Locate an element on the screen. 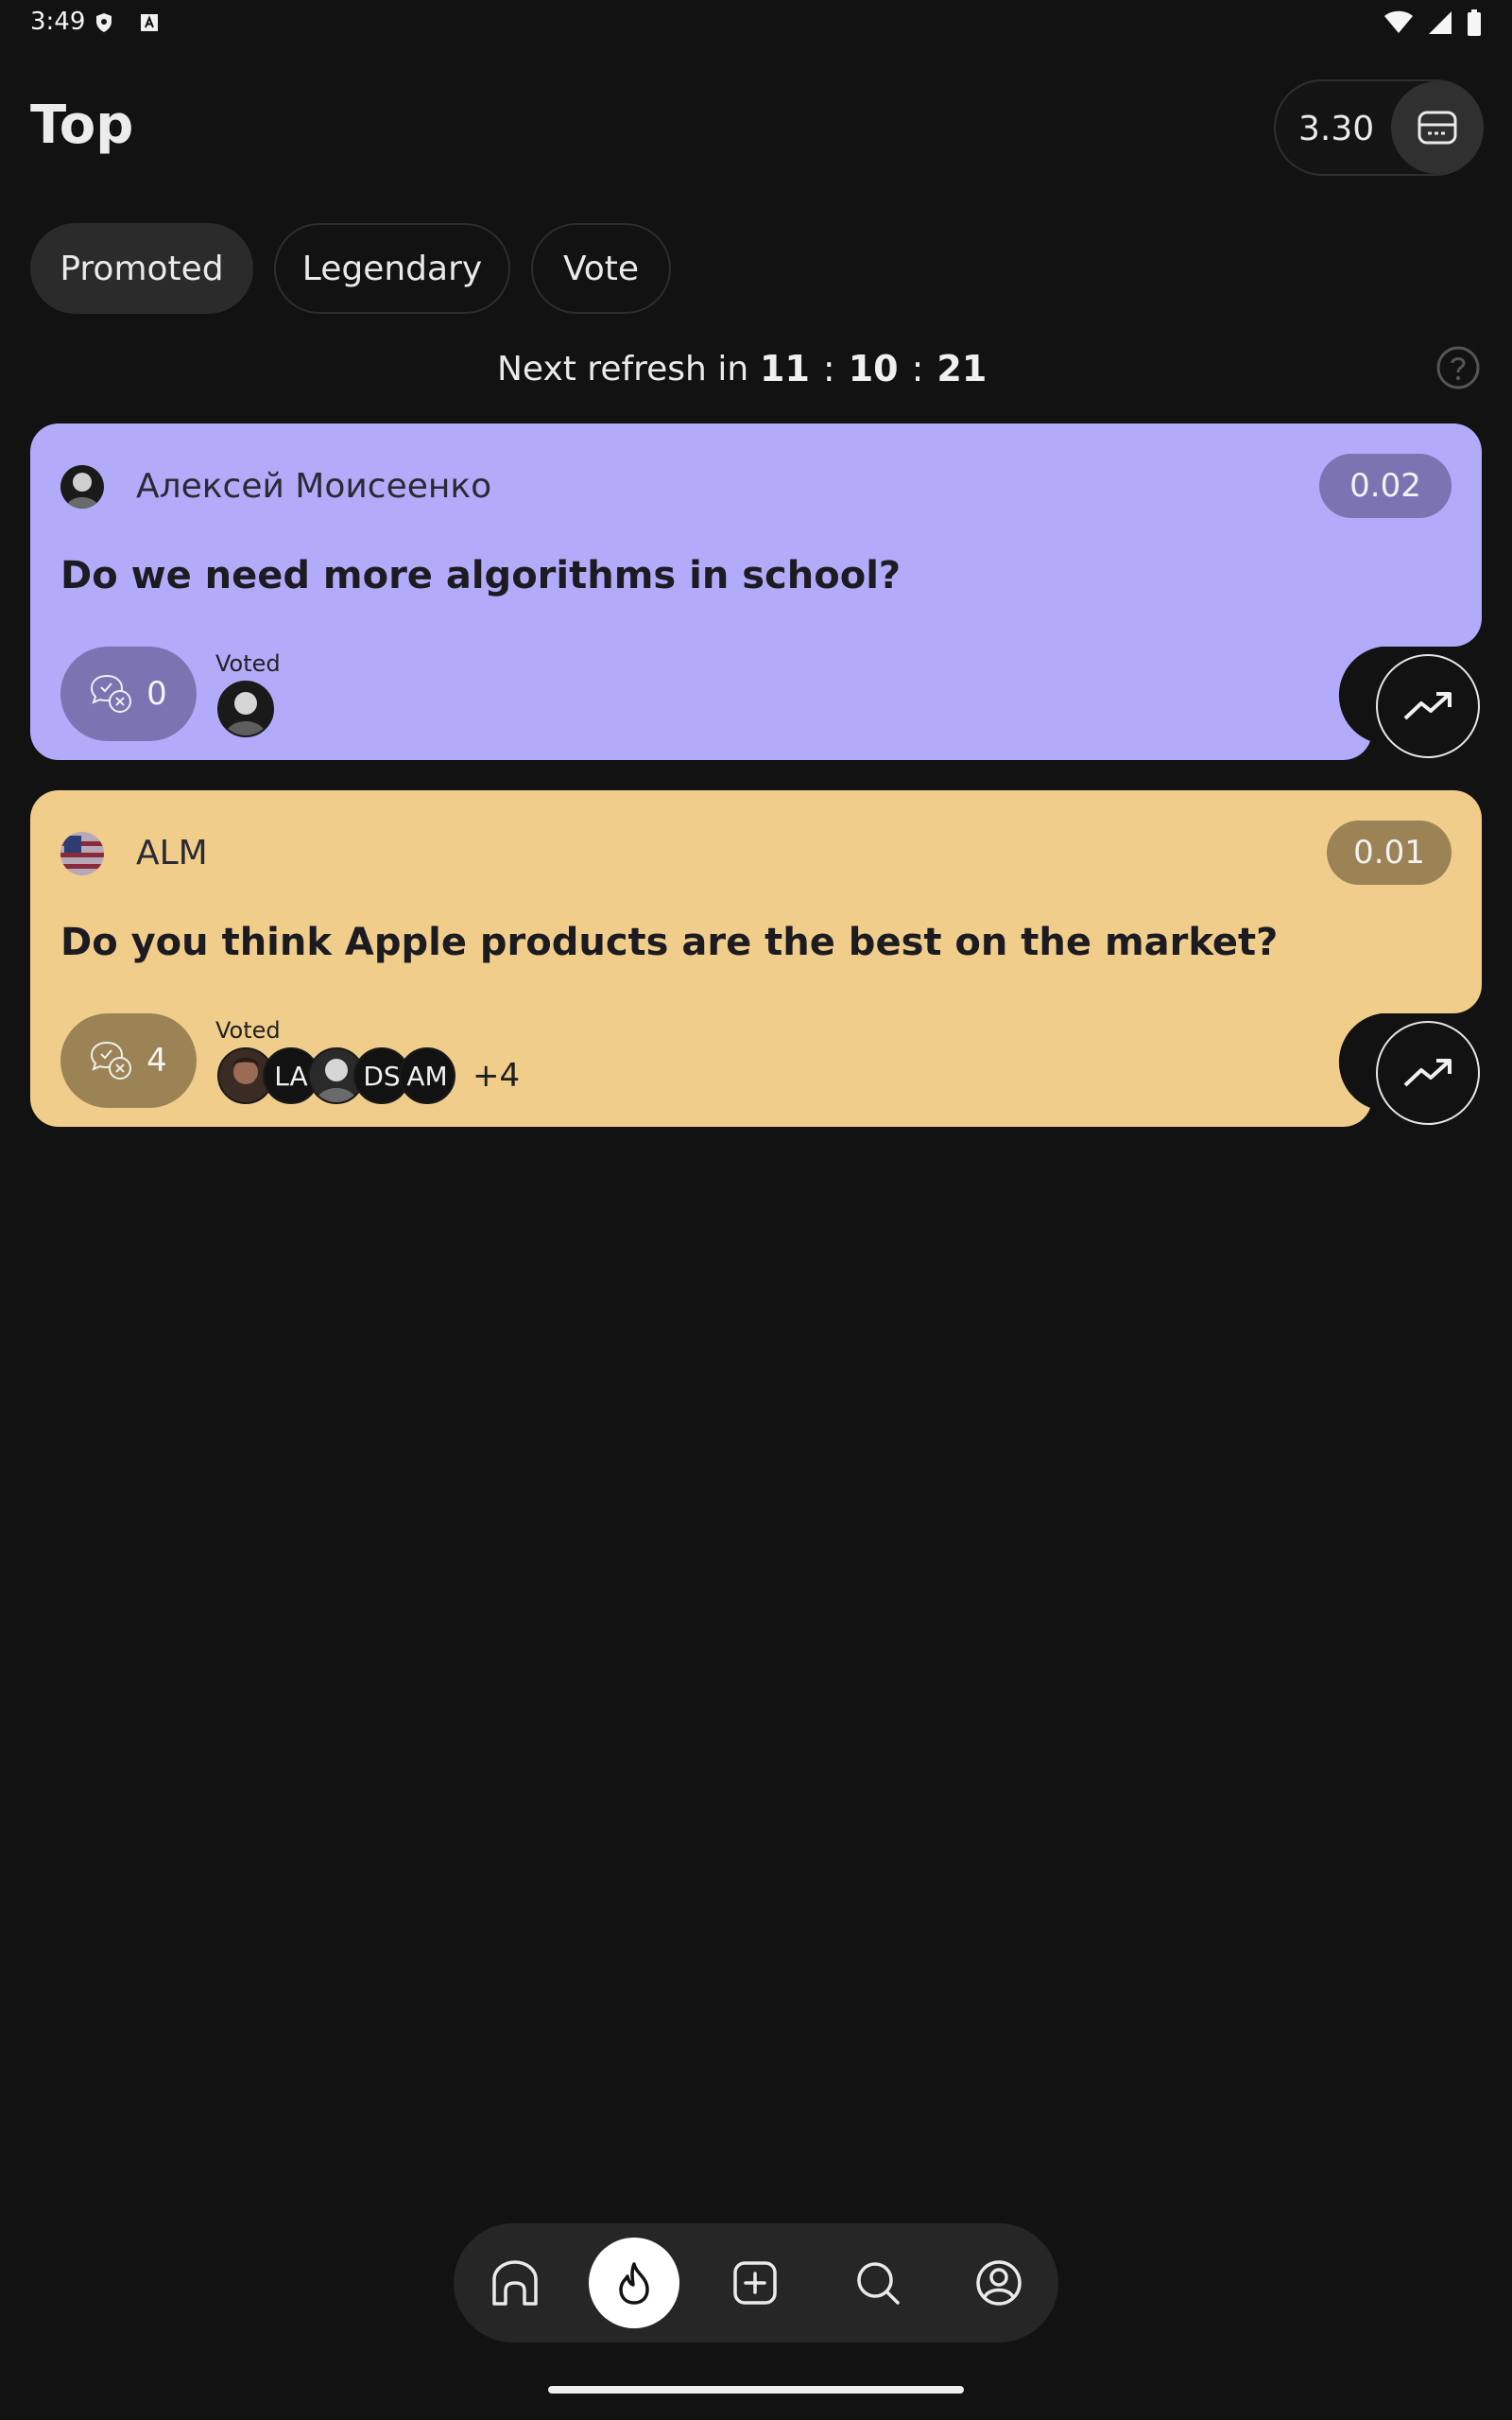 The image size is (1512, 2420). refresh-minutes: 10 is located at coordinates (873, 368).